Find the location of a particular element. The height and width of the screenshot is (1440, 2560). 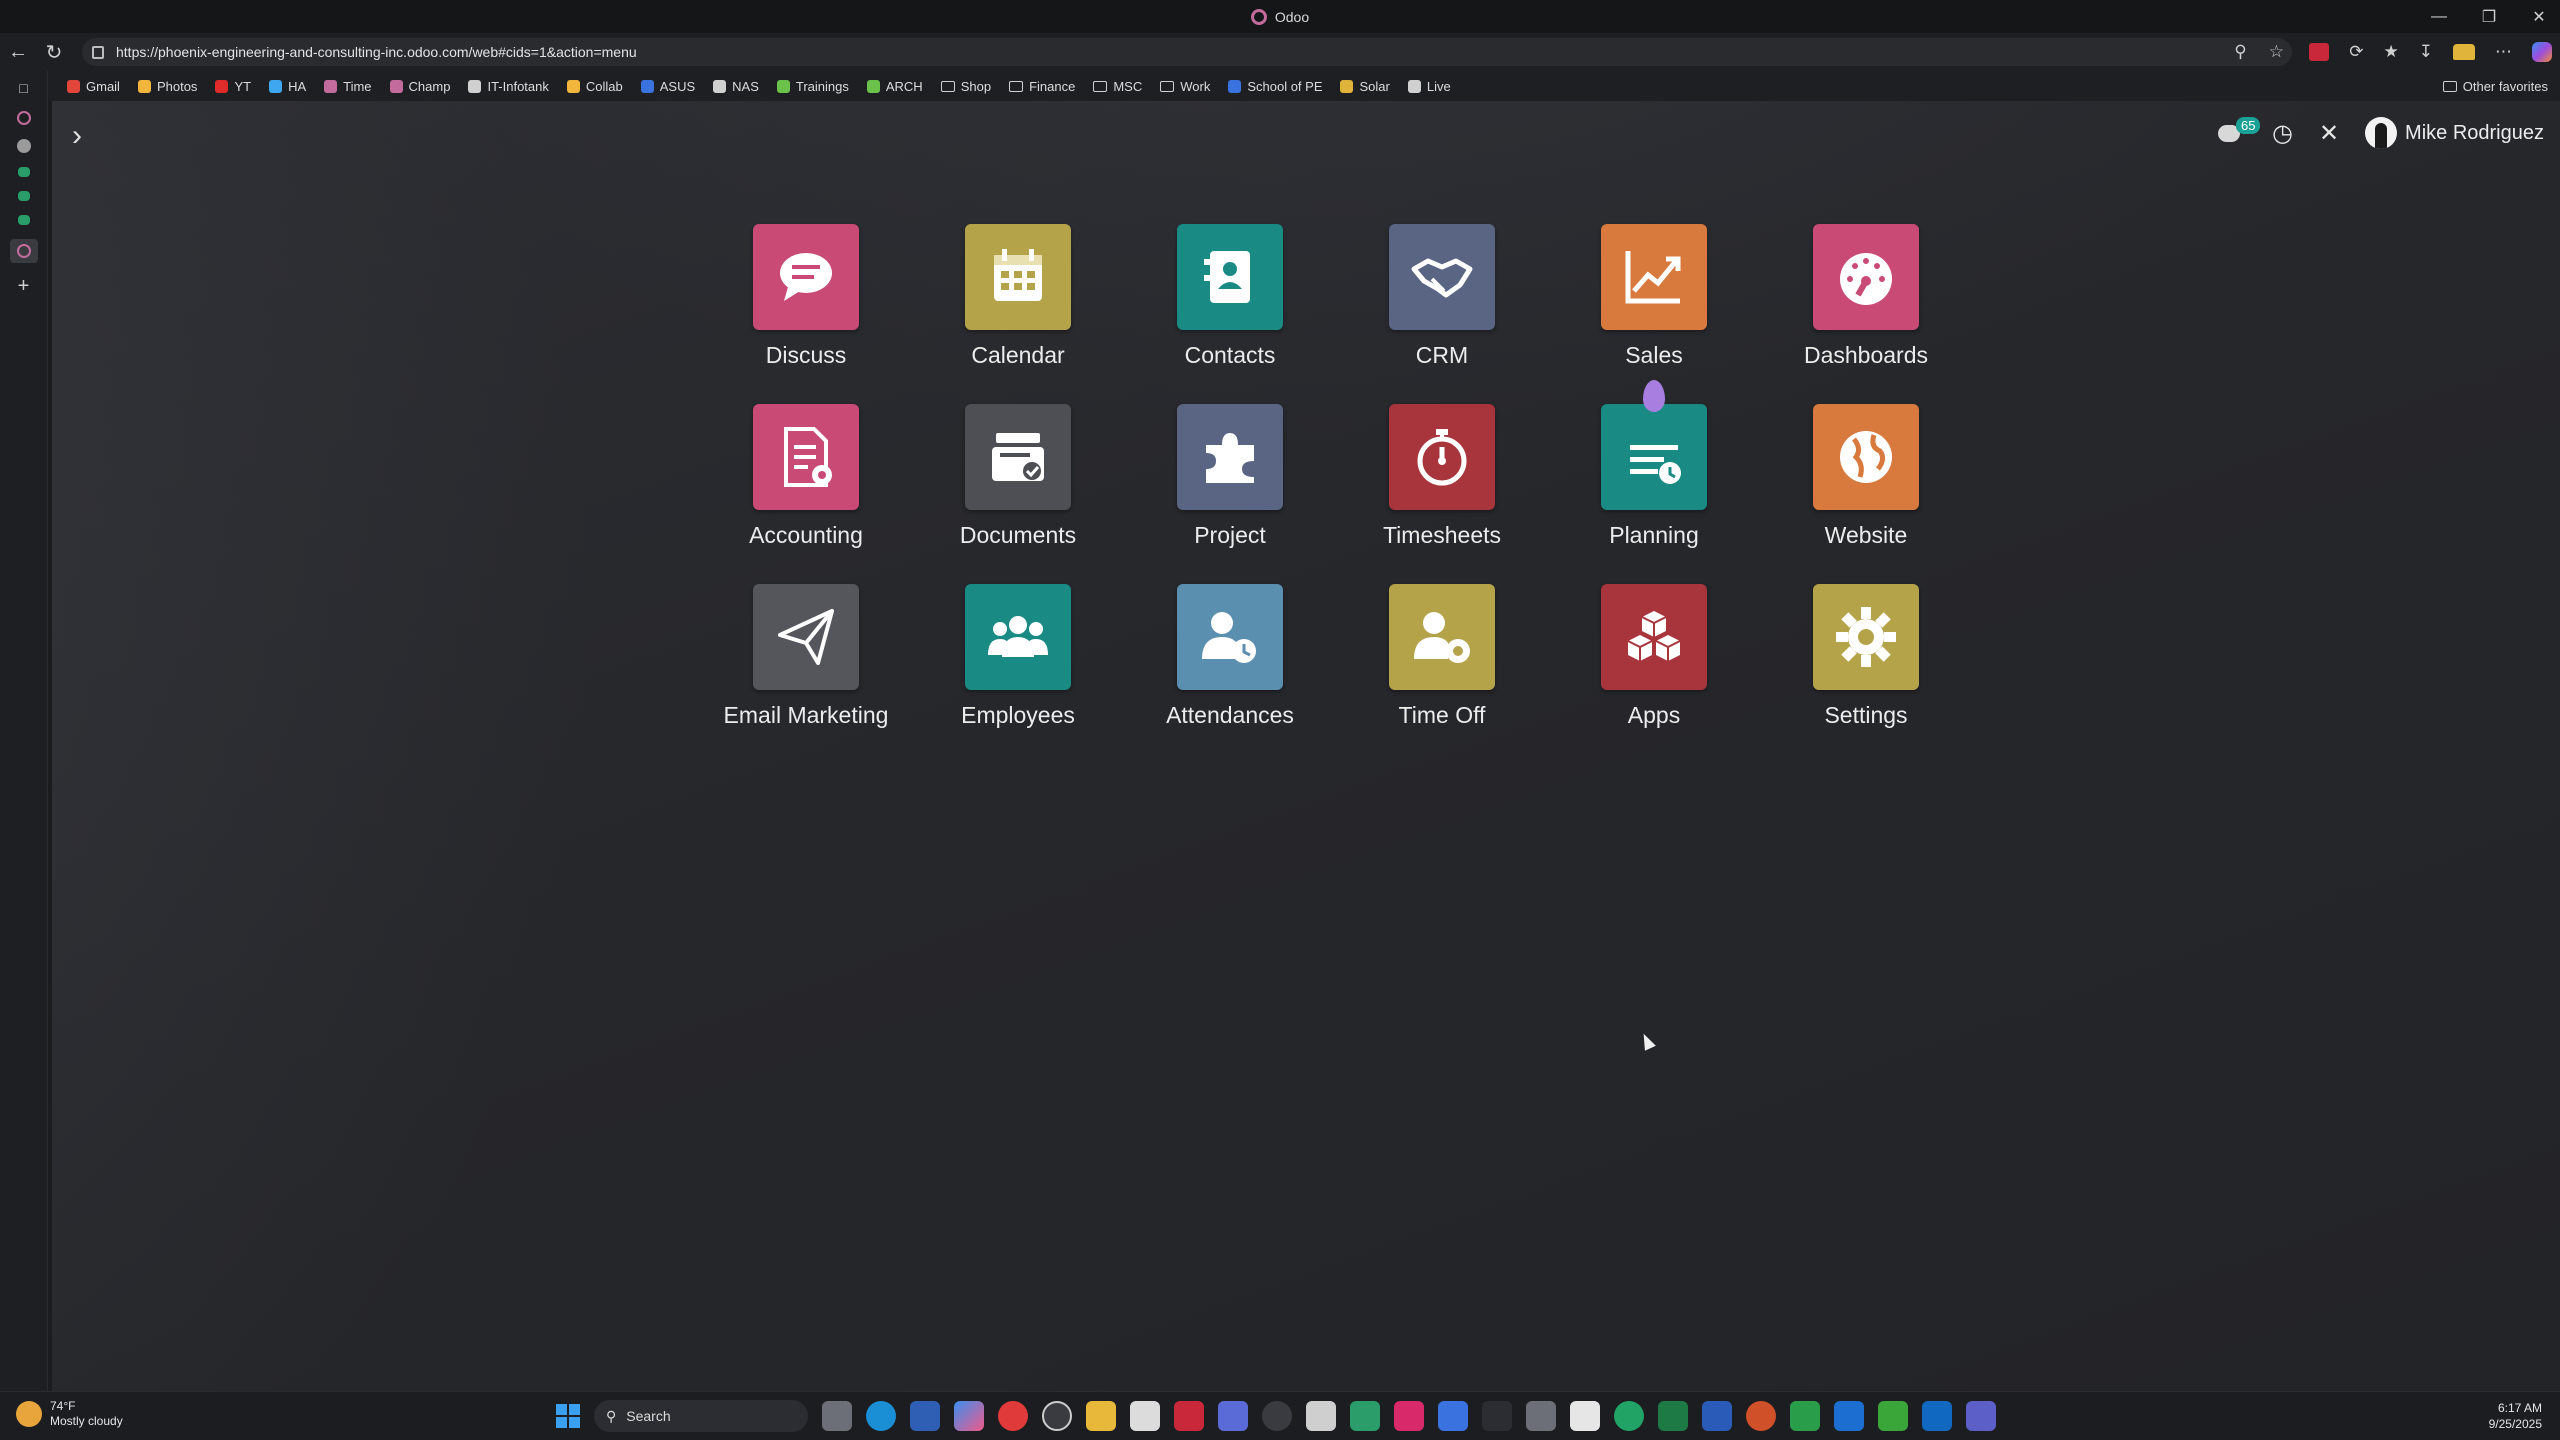

favorite-link-time: Time is located at coordinates (347, 86).